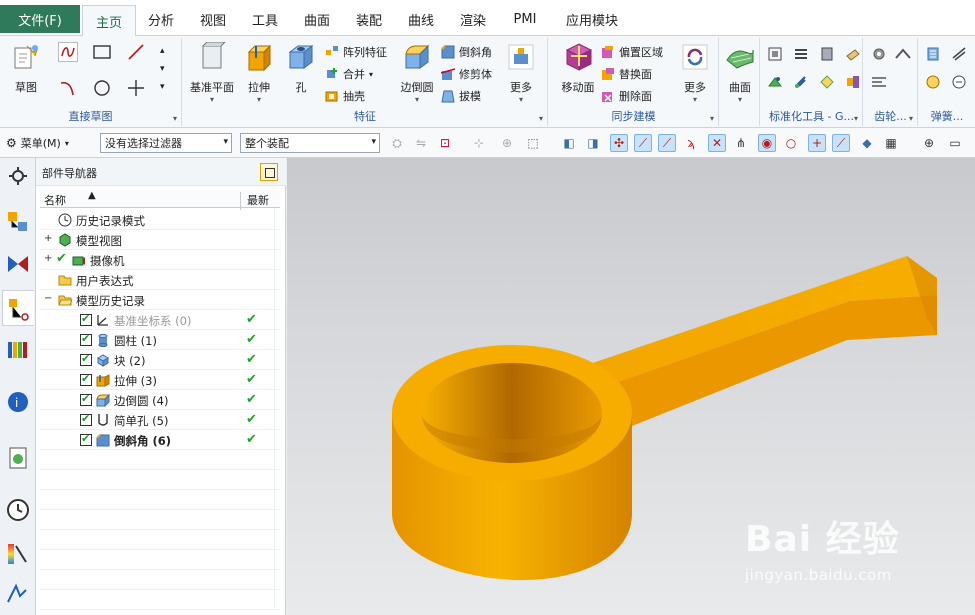 This screenshot has height=615, width=975. Describe the element at coordinates (212, 72) in the screenshot. I see `datum-plane-button: 基准平面 ▾` at that location.